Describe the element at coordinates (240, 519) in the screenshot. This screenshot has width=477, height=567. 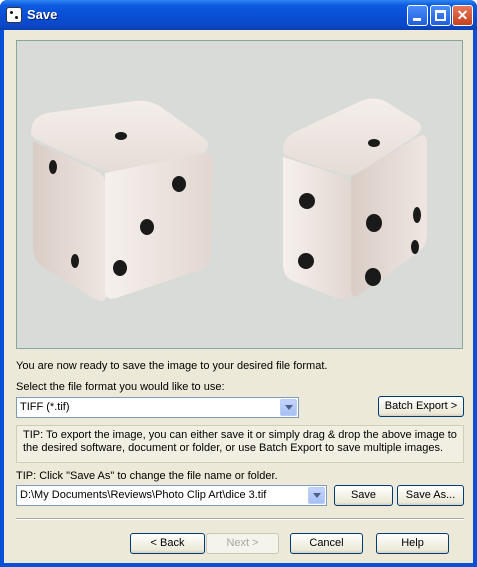
I see `footer-divider` at that location.